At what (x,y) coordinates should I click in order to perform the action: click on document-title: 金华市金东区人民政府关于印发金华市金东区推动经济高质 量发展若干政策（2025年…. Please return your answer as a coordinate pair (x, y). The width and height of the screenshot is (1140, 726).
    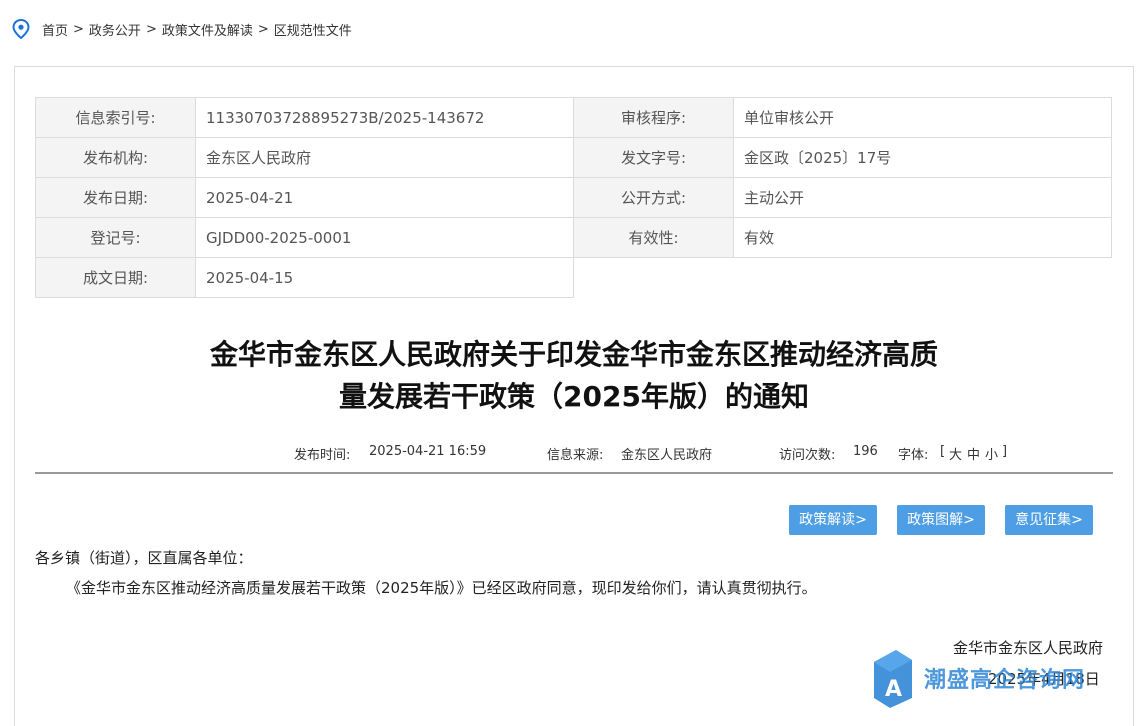
    Looking at the image, I should click on (574, 376).